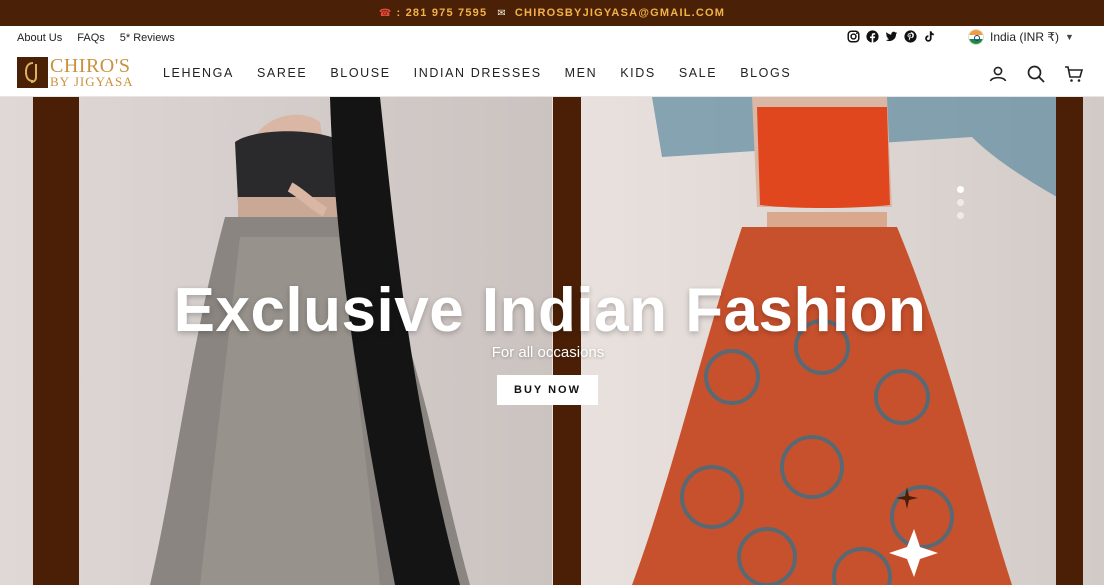  What do you see at coordinates (1024, 37) in the screenshot?
I see `currency-label: India (INR ₹)` at bounding box center [1024, 37].